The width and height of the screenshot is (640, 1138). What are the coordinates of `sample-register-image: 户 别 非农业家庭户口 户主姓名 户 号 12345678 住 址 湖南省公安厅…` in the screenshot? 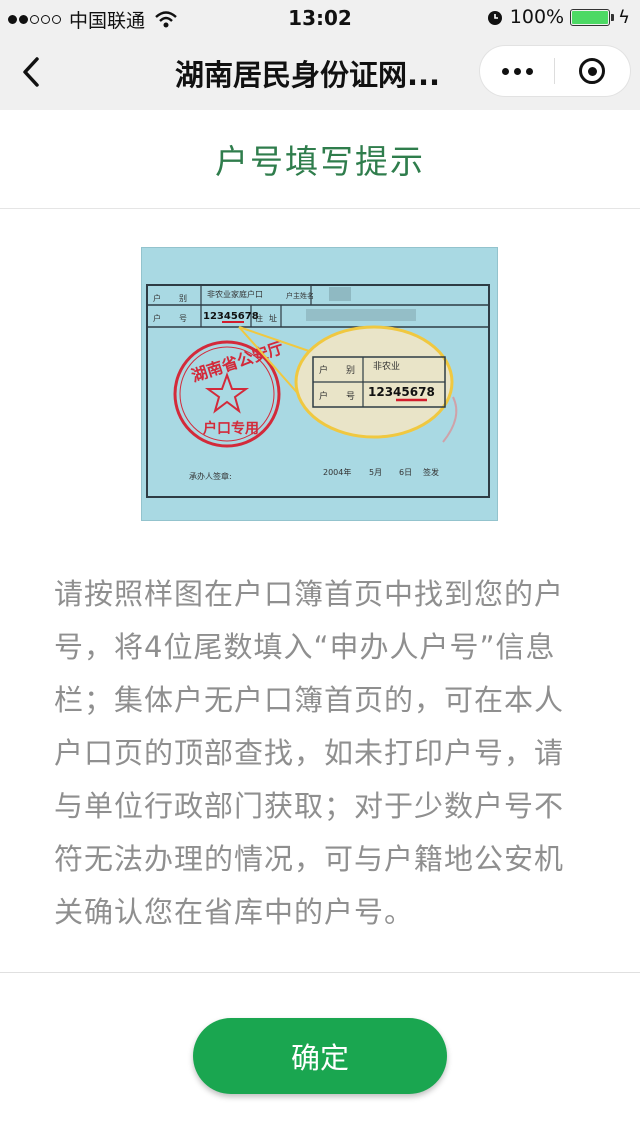 It's located at (319, 384).